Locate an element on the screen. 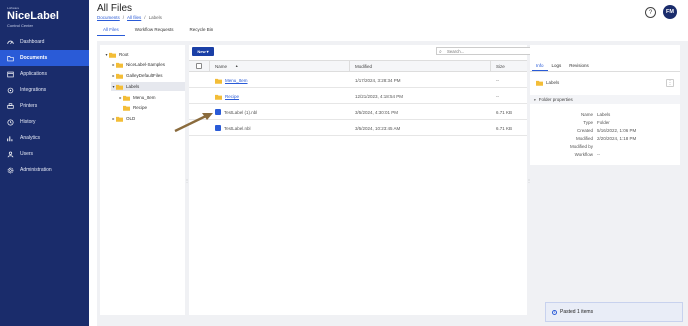 This screenshot has width=688, height=326. applications-icon is located at coordinates (10, 74).